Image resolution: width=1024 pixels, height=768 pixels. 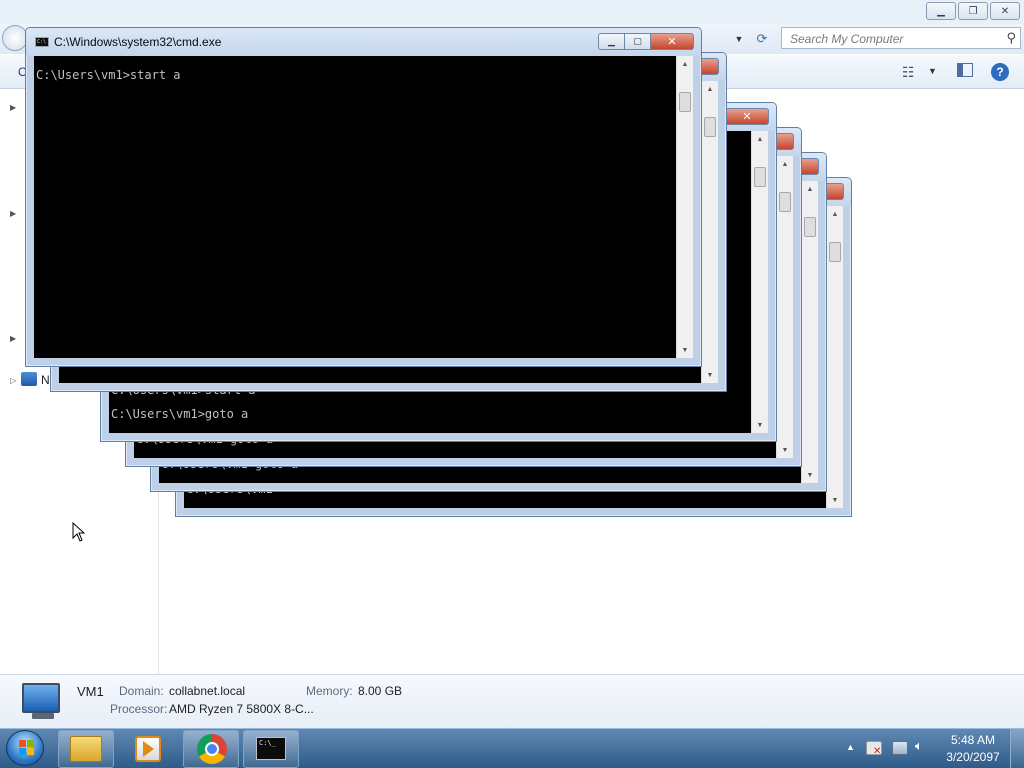 I want to click on help-icon: ?, so click(x=1000, y=72).